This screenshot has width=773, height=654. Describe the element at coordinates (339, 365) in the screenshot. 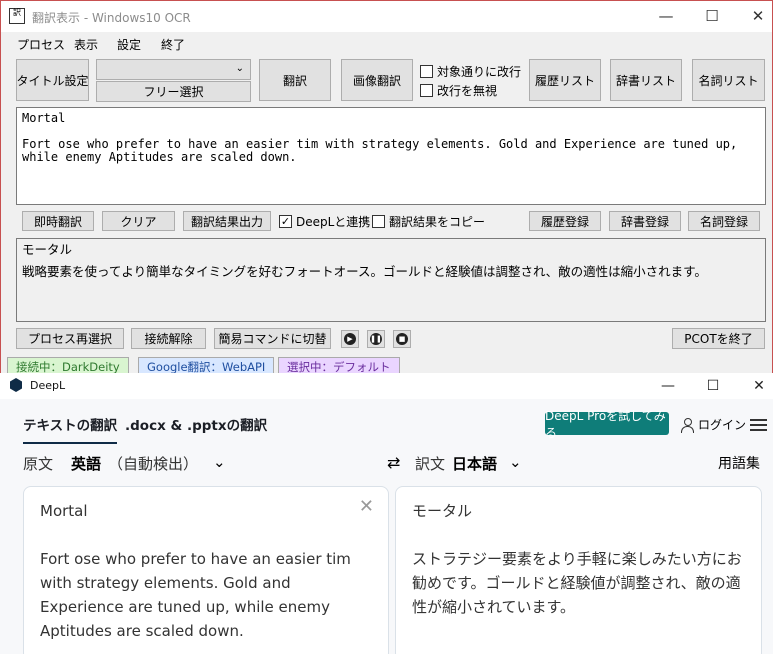

I see `status-selection: 選択中：デフォルト` at that location.